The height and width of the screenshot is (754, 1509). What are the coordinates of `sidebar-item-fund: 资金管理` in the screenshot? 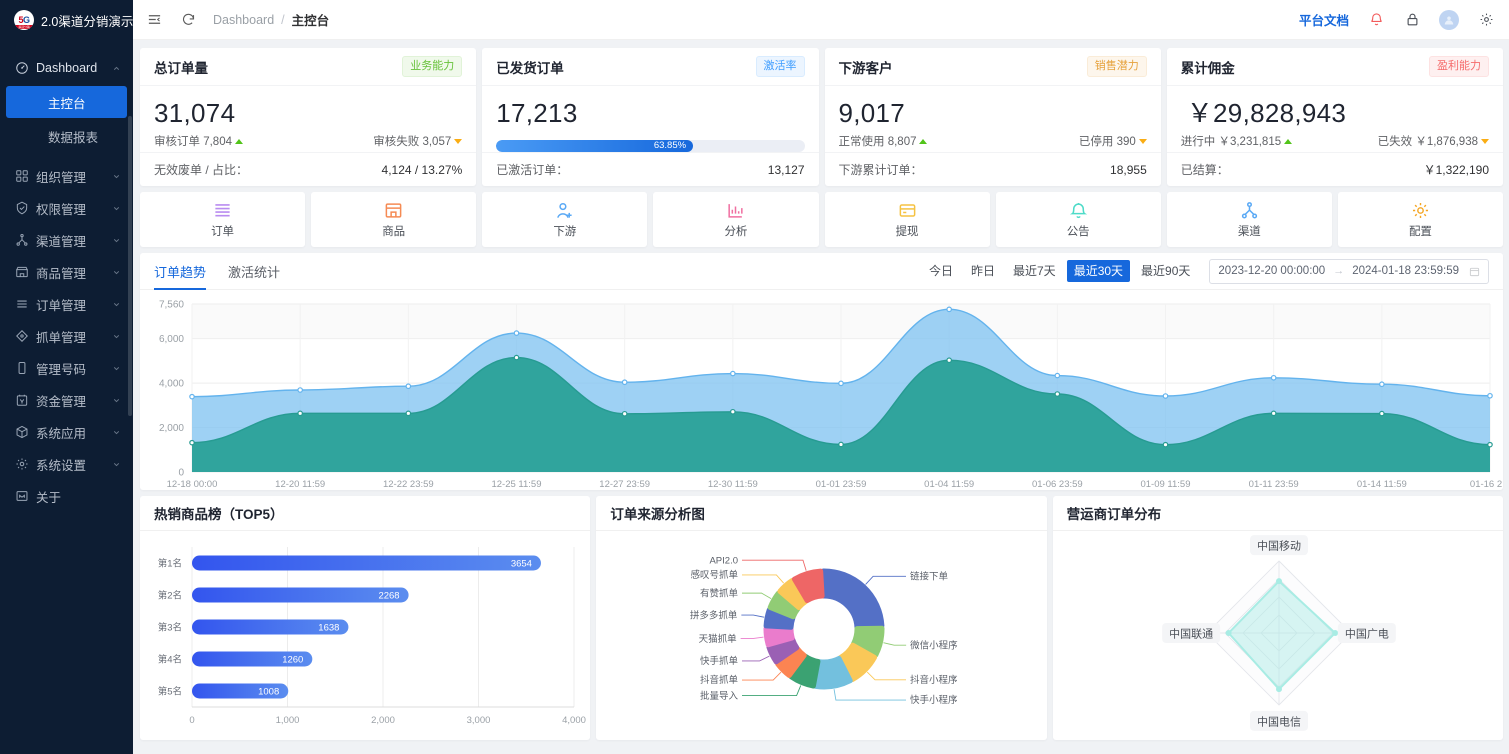 It's located at (66, 400).